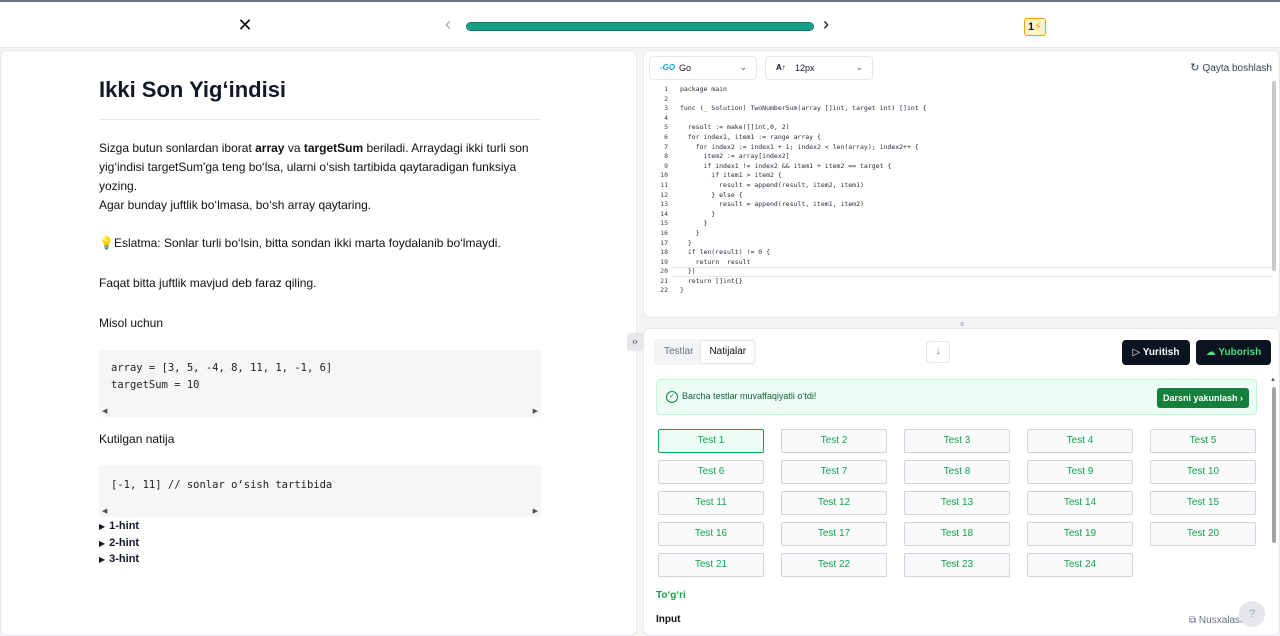  Describe the element at coordinates (834, 503) in the screenshot. I see `test-chip: Test 12` at that location.